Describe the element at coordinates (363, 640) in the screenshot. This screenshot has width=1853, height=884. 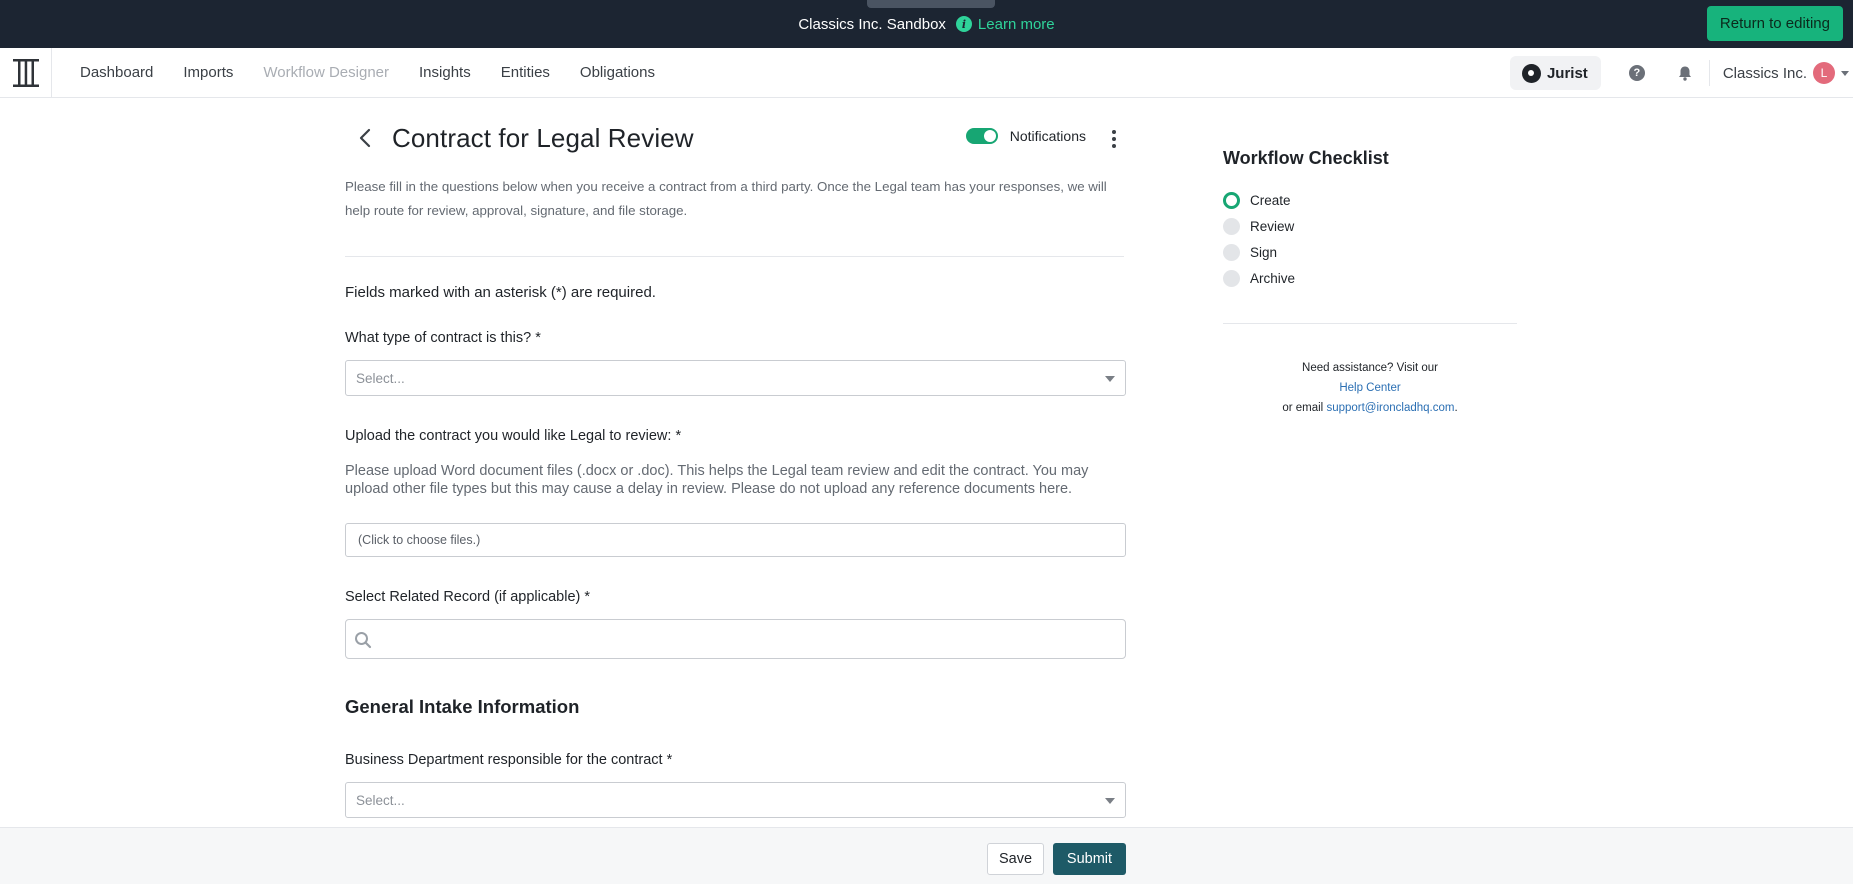
I see `search-icon` at that location.